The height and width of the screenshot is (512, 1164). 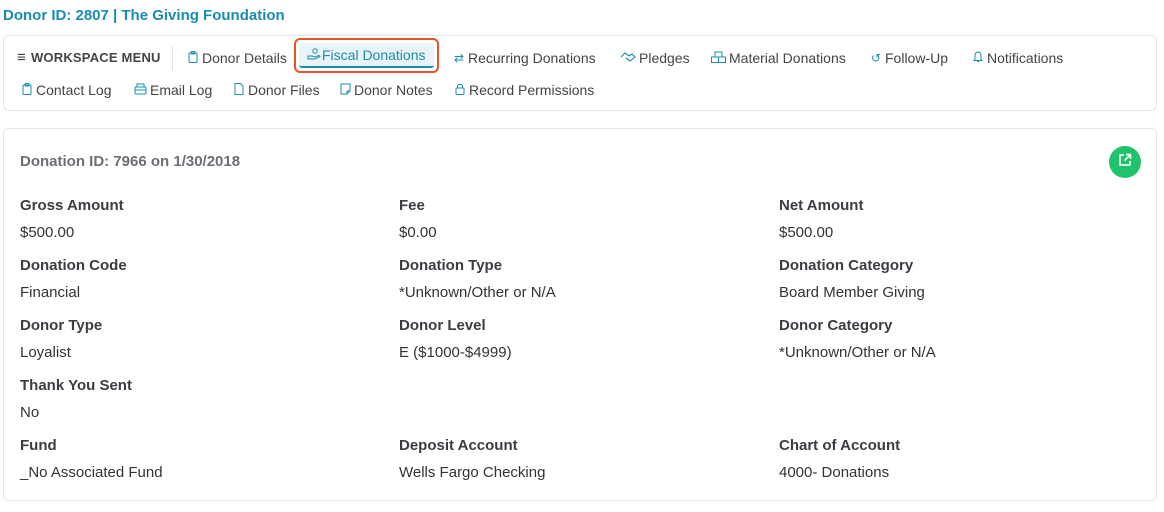 What do you see at coordinates (144, 15) in the screenshot?
I see `page-title: Donor ID: 2807 | The Giving Foundation` at bounding box center [144, 15].